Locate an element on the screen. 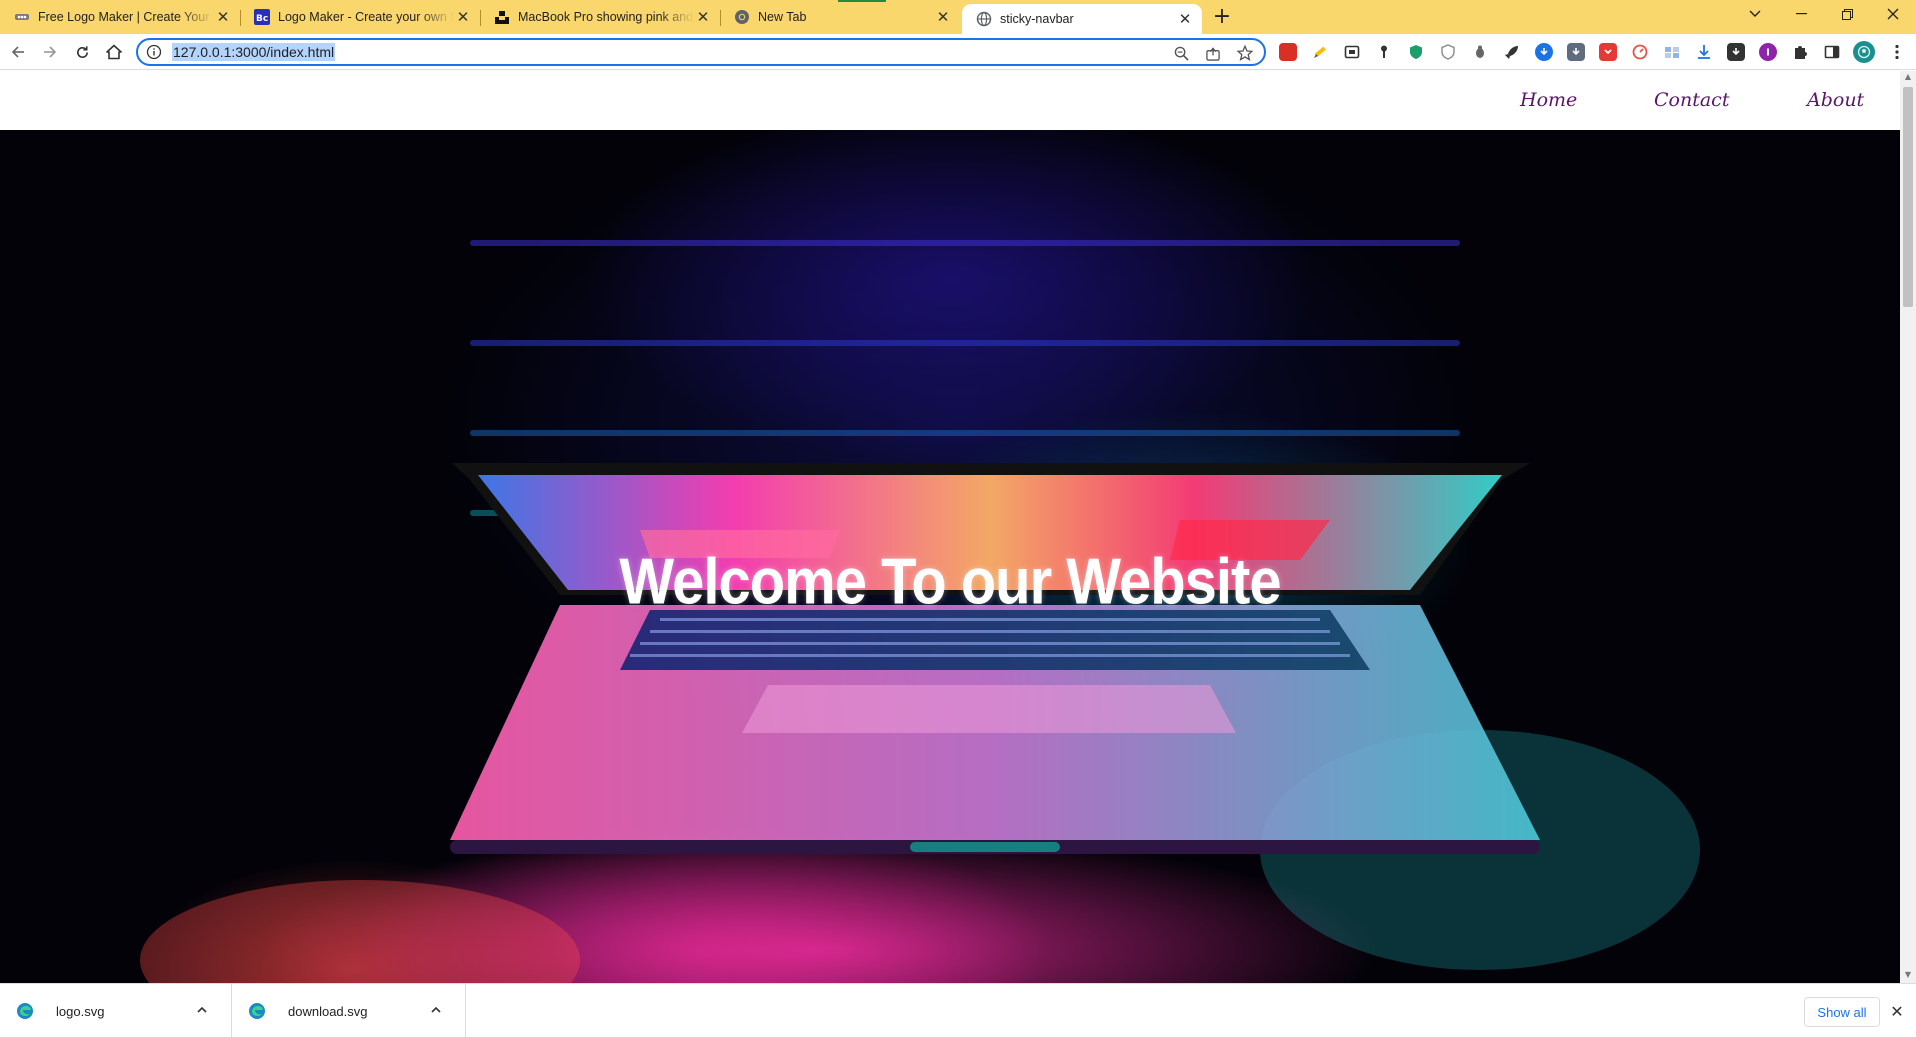  extension-shield-green-icon is located at coordinates (1416, 52).